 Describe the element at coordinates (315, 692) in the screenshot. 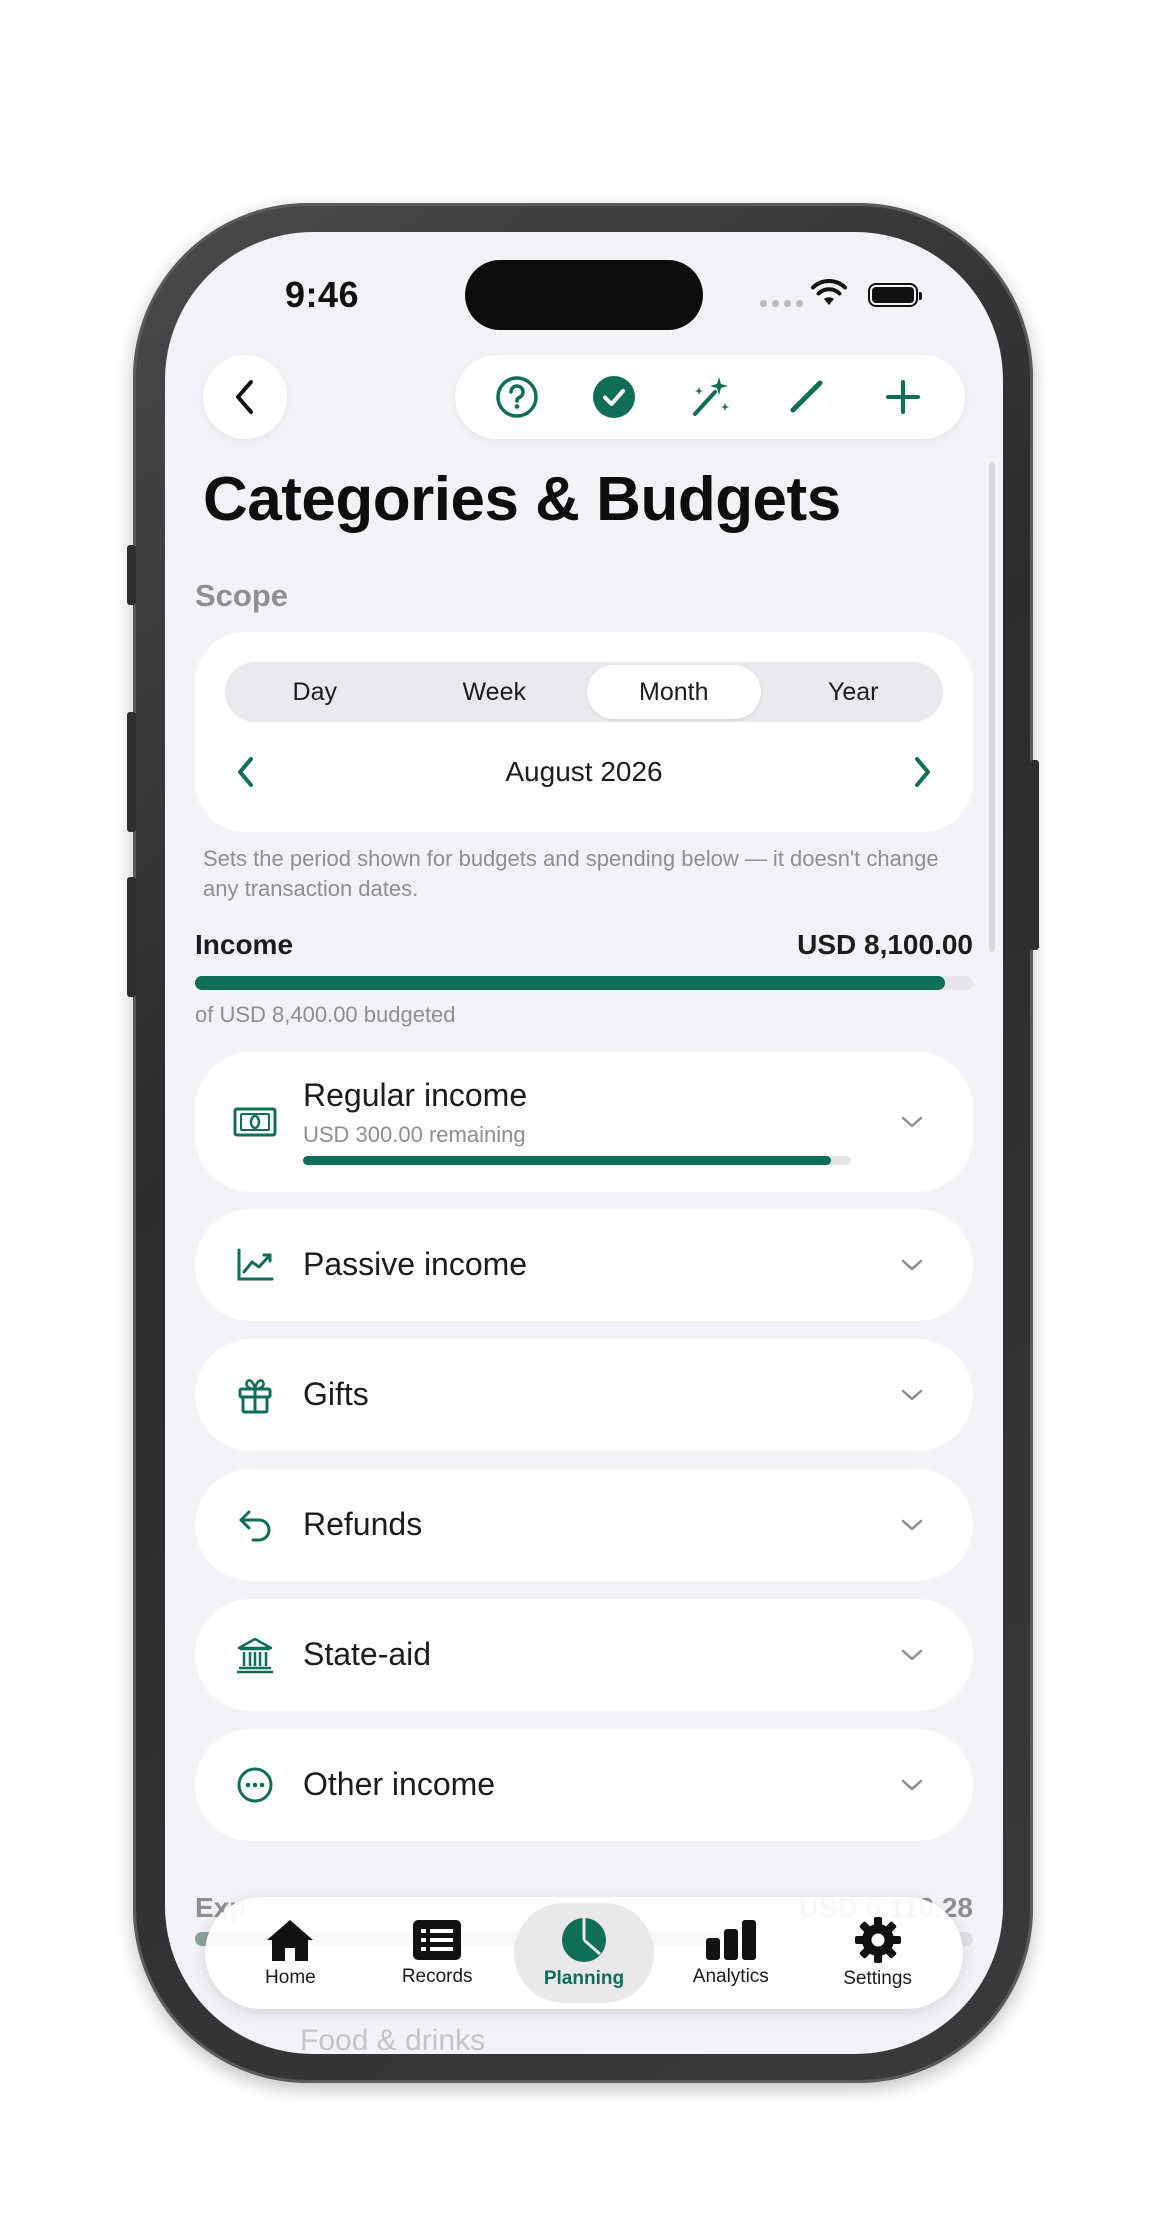

I see `segment-day: Day` at that location.